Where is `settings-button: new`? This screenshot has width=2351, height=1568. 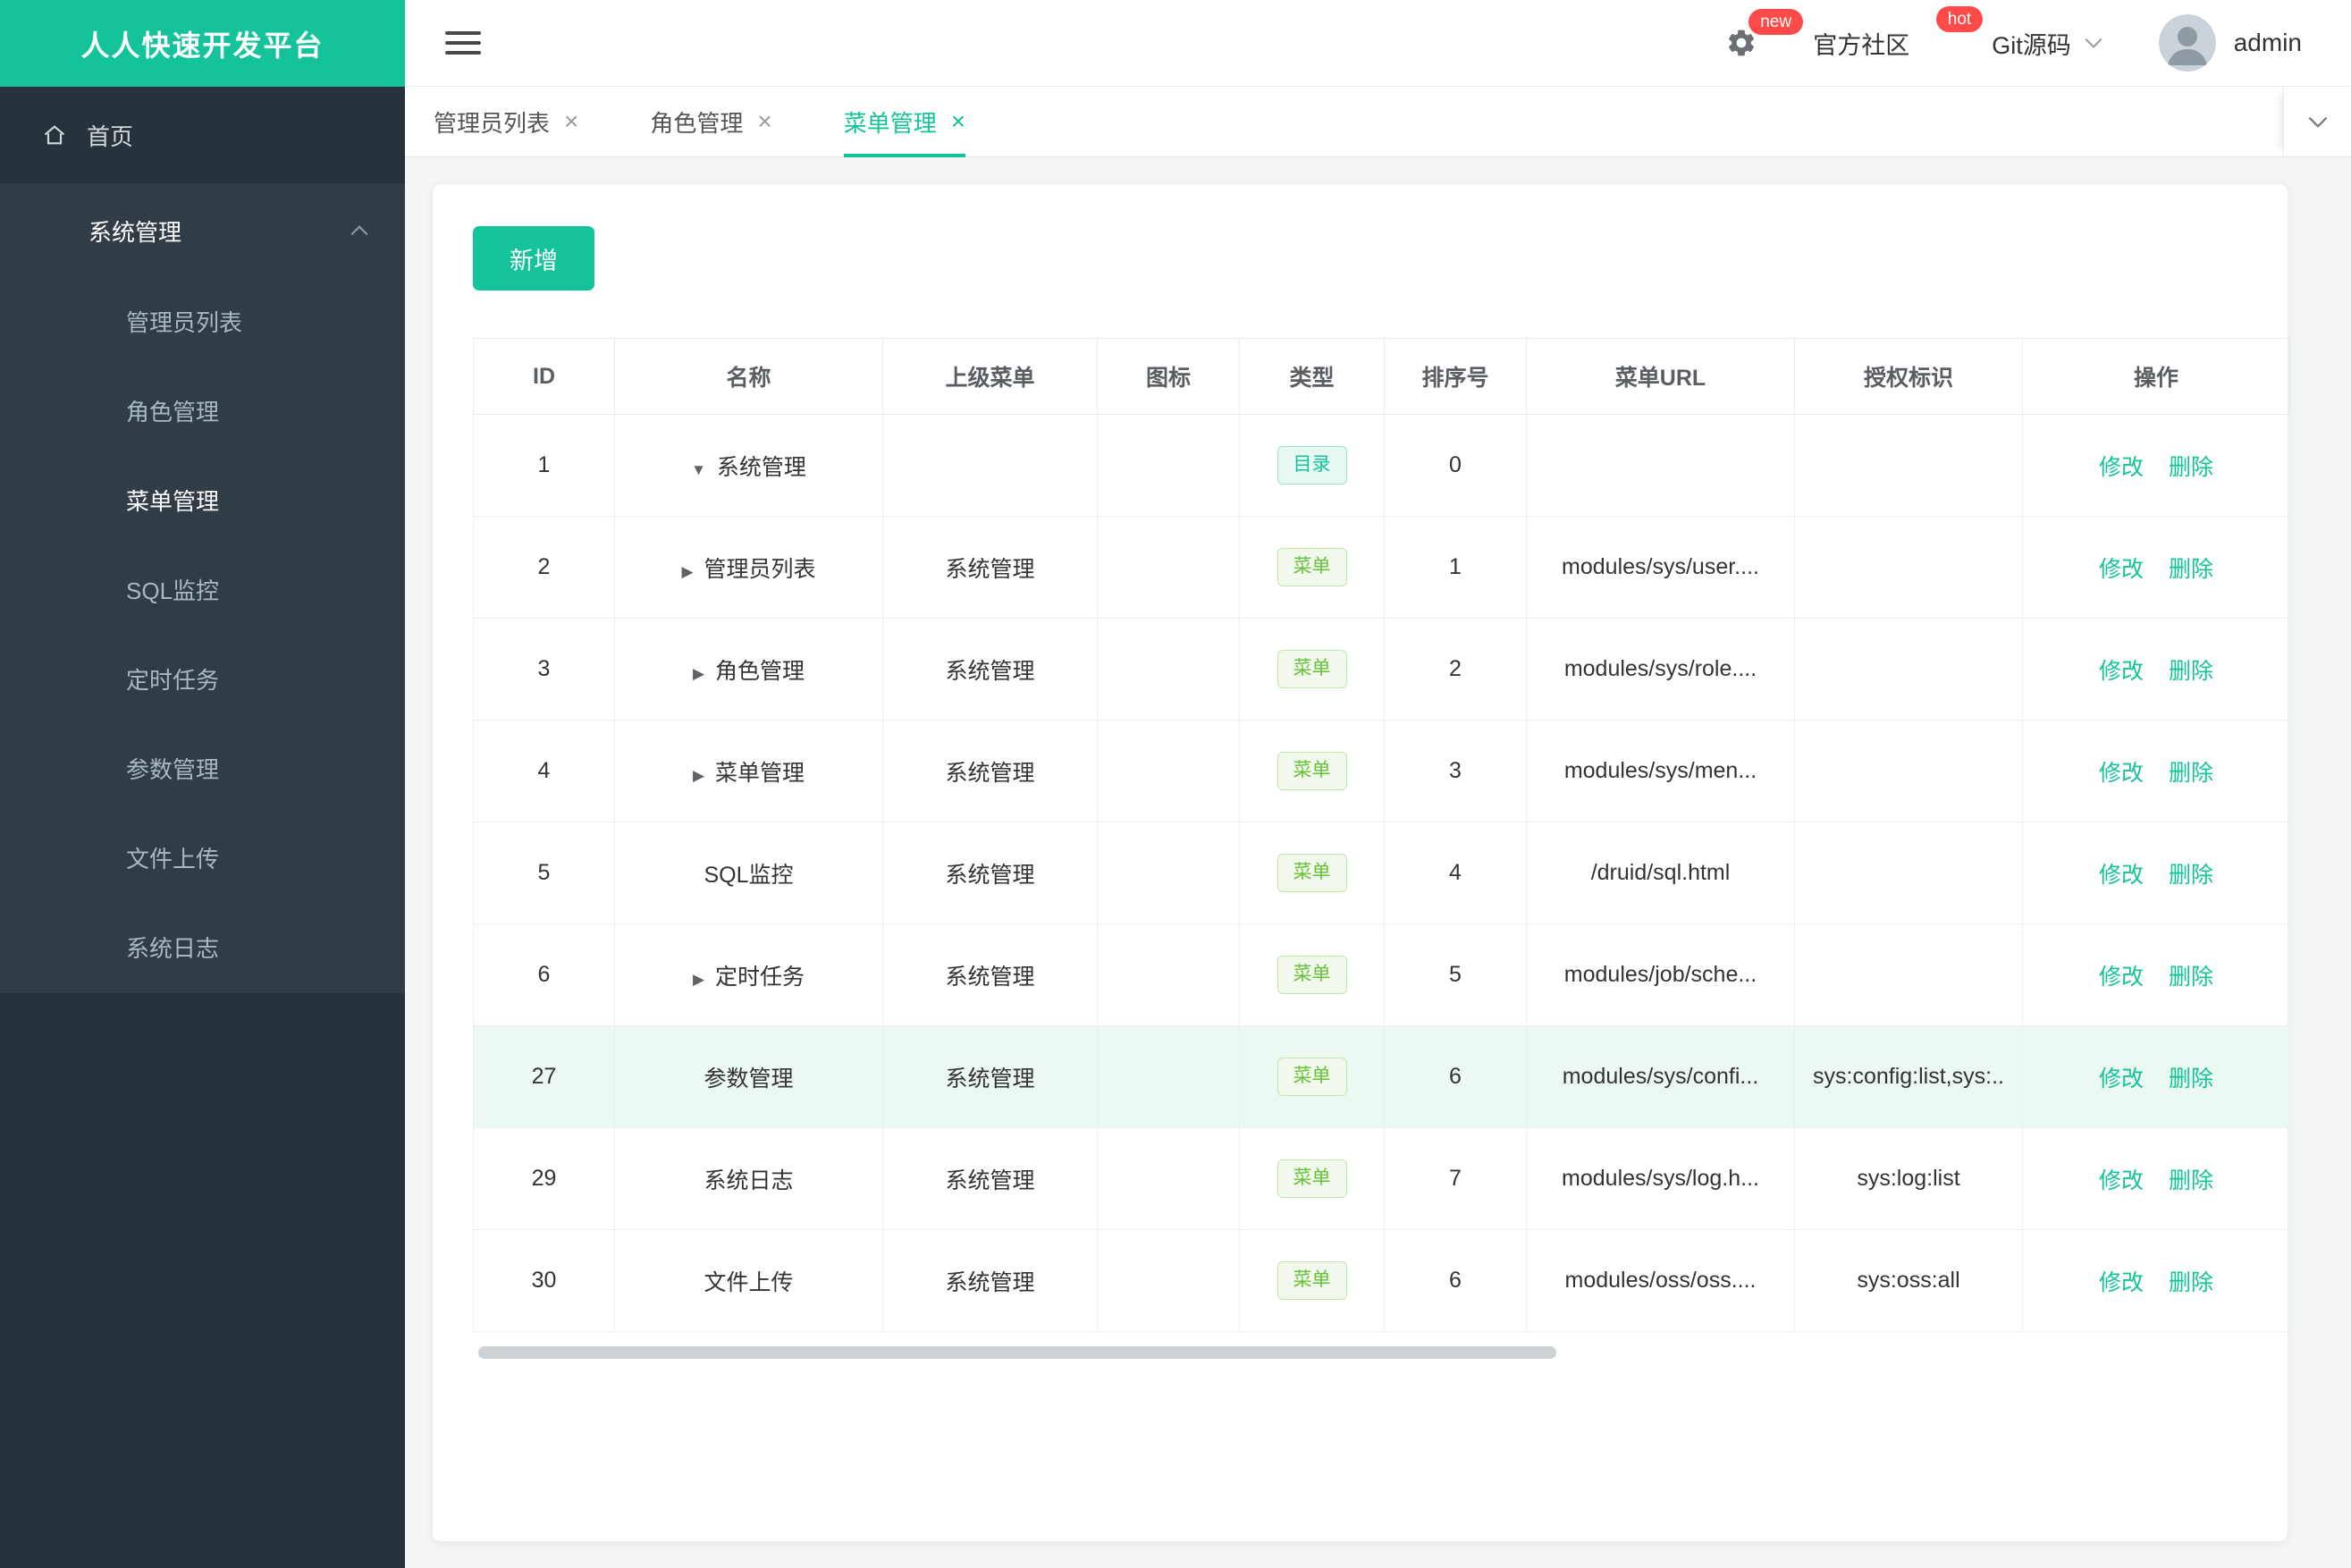 settings-button: new is located at coordinates (1764, 34).